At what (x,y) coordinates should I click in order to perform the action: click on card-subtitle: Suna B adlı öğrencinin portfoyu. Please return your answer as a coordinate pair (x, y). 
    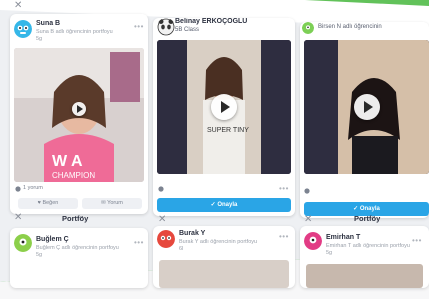
    Looking at the image, I should click on (74, 32).